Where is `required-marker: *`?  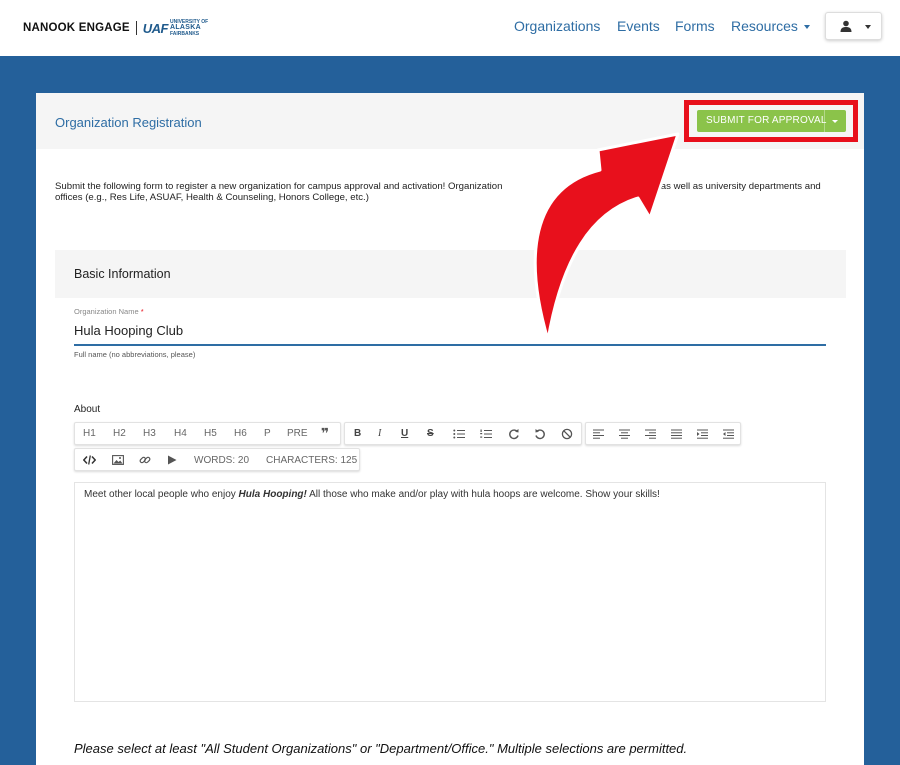 required-marker: * is located at coordinates (142, 311).